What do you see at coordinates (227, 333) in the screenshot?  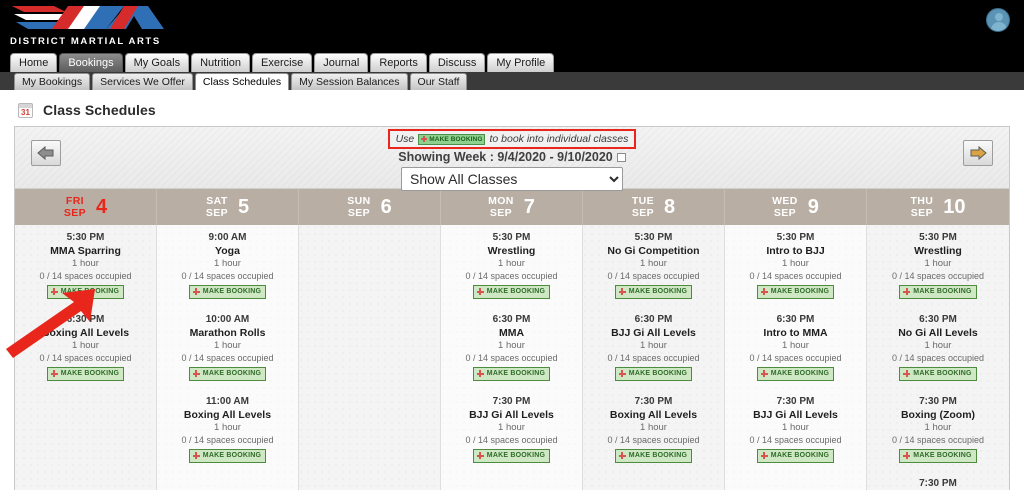 I see `class-name: Marathon Rolls` at bounding box center [227, 333].